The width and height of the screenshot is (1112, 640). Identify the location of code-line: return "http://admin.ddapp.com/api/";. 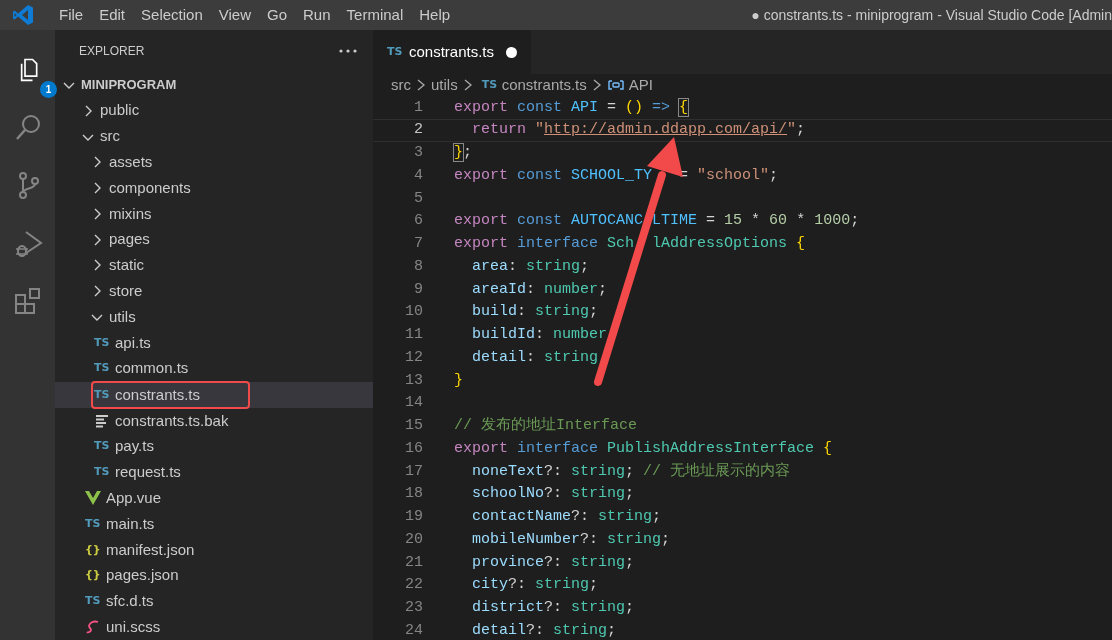
(638, 130).